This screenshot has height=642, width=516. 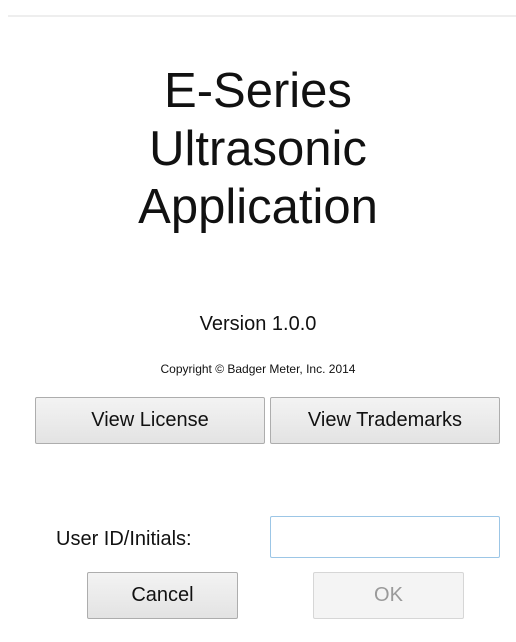 What do you see at coordinates (150, 420) in the screenshot?
I see `view-license-button: View License` at bounding box center [150, 420].